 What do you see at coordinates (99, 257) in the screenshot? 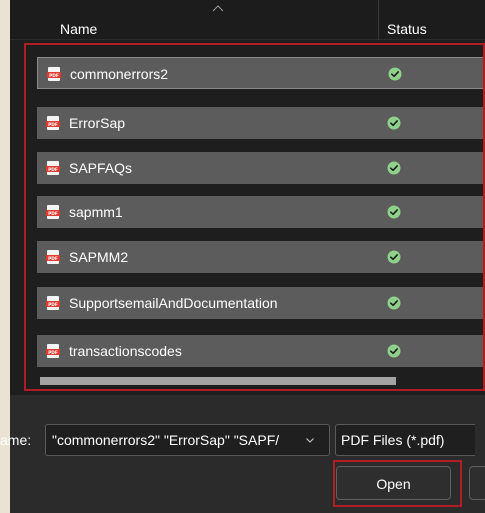
I see `file-name: SAPMM2` at bounding box center [99, 257].